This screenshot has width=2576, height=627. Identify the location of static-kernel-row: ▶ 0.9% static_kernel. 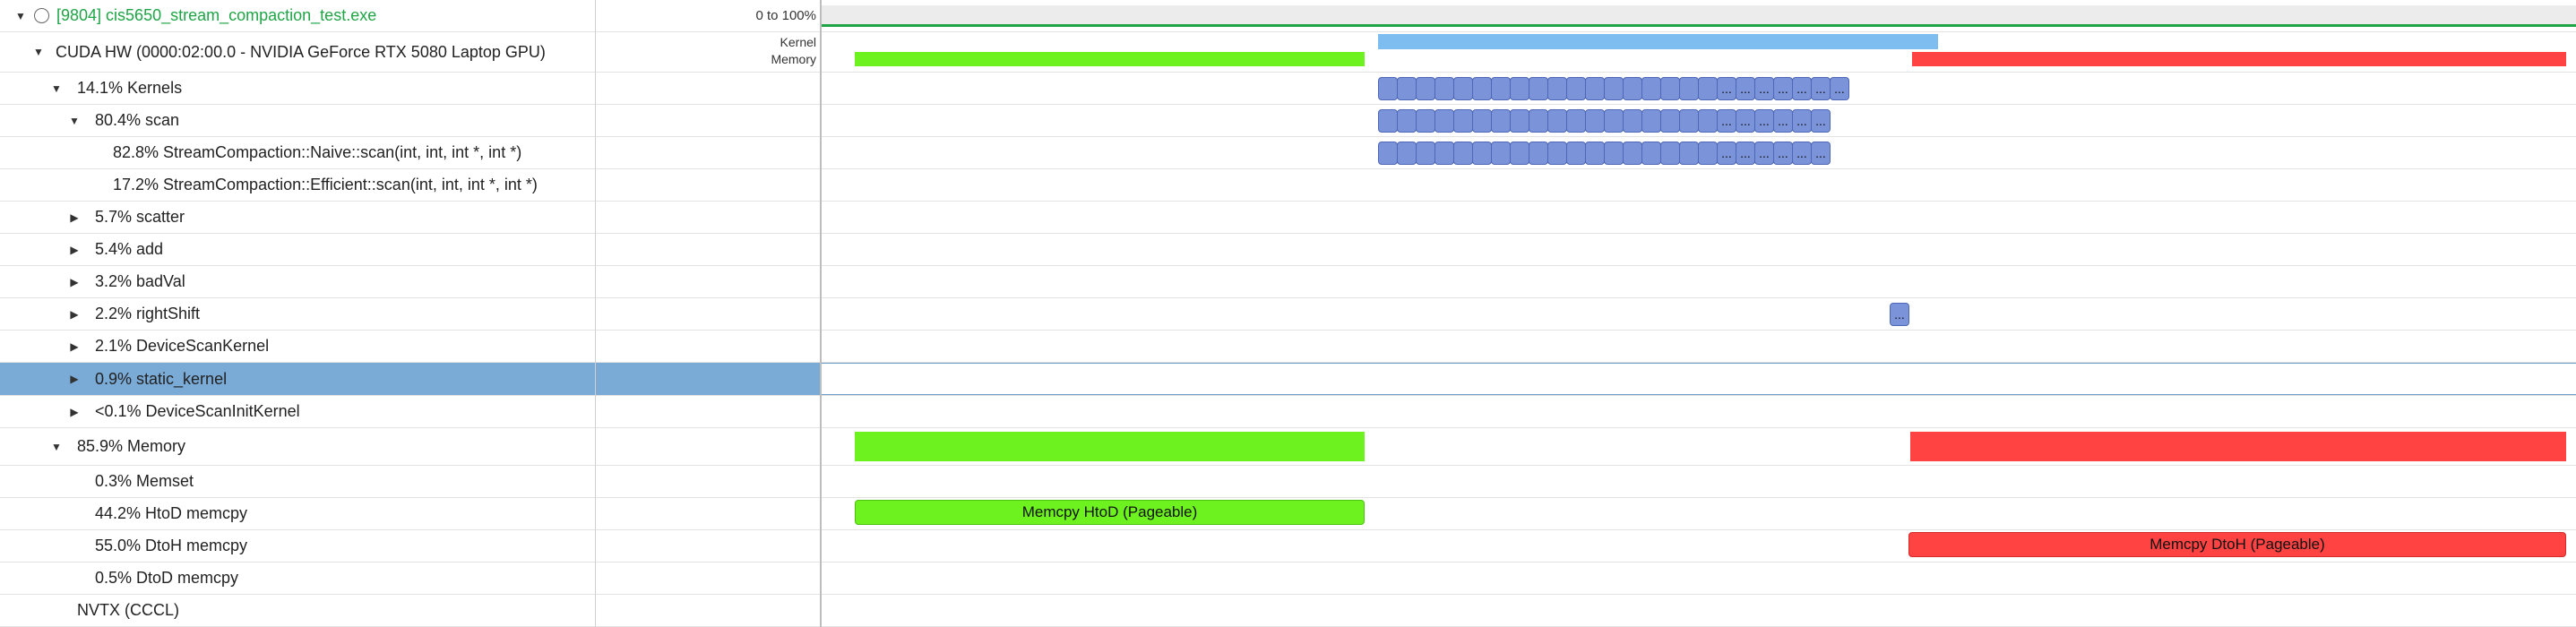
(1288, 379).